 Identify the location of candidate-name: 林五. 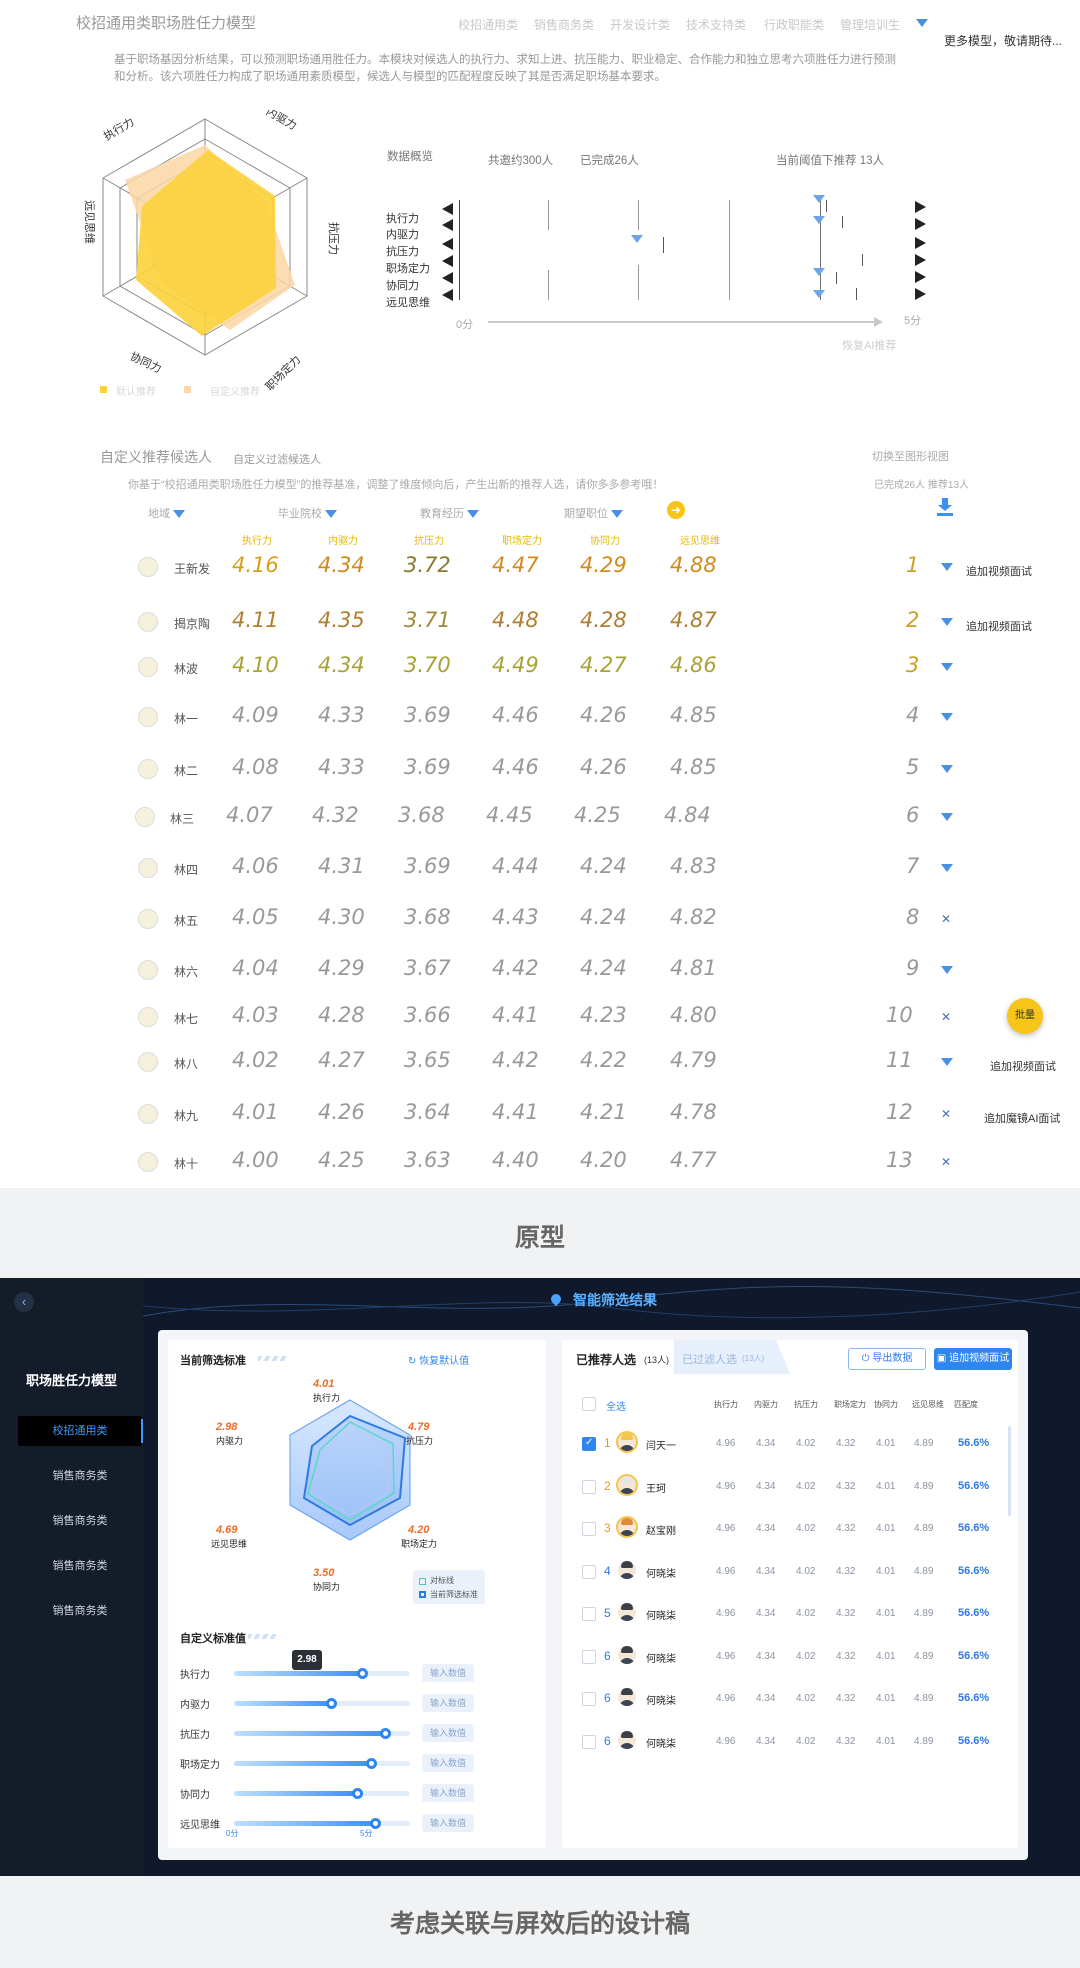
(186, 920).